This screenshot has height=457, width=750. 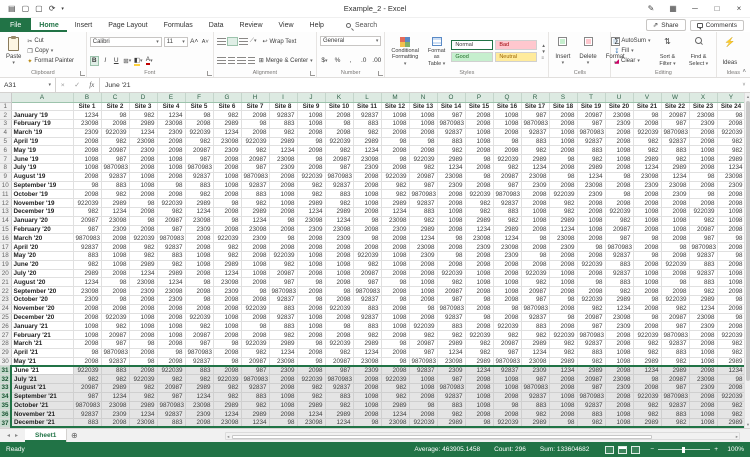 What do you see at coordinates (115, 177) in the screenshot?
I see `grid-cell: 92837` at bounding box center [115, 177].